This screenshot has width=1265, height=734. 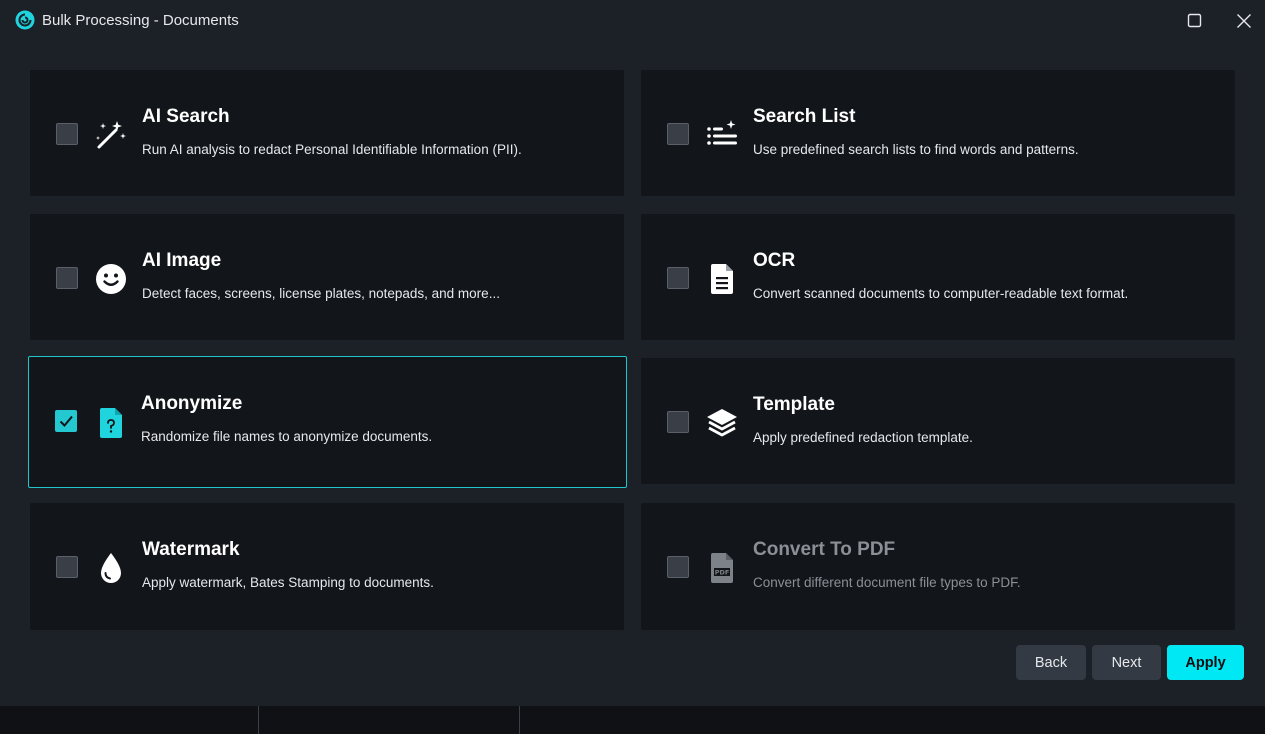 What do you see at coordinates (722, 568) in the screenshot?
I see `pdf-file-icon: PDF` at bounding box center [722, 568].